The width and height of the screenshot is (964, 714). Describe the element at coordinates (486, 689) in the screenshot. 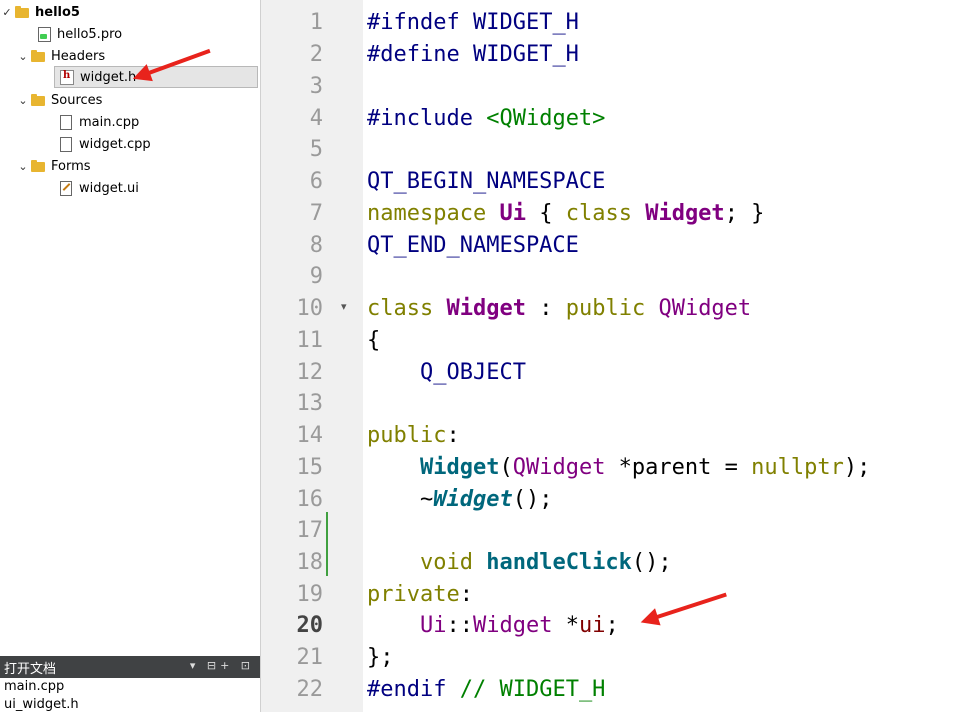

I see `code-line: #endif // WIDGET_H` at that location.